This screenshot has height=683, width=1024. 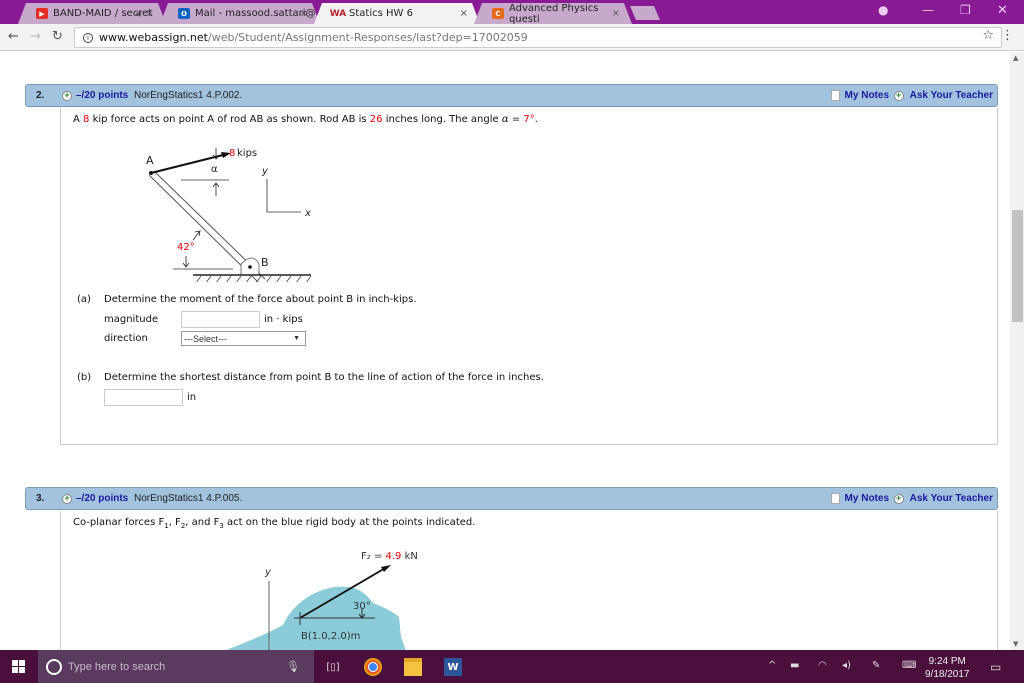 What do you see at coordinates (205, 338) in the screenshot?
I see `direction-selected-value: ---Select---` at bounding box center [205, 338].